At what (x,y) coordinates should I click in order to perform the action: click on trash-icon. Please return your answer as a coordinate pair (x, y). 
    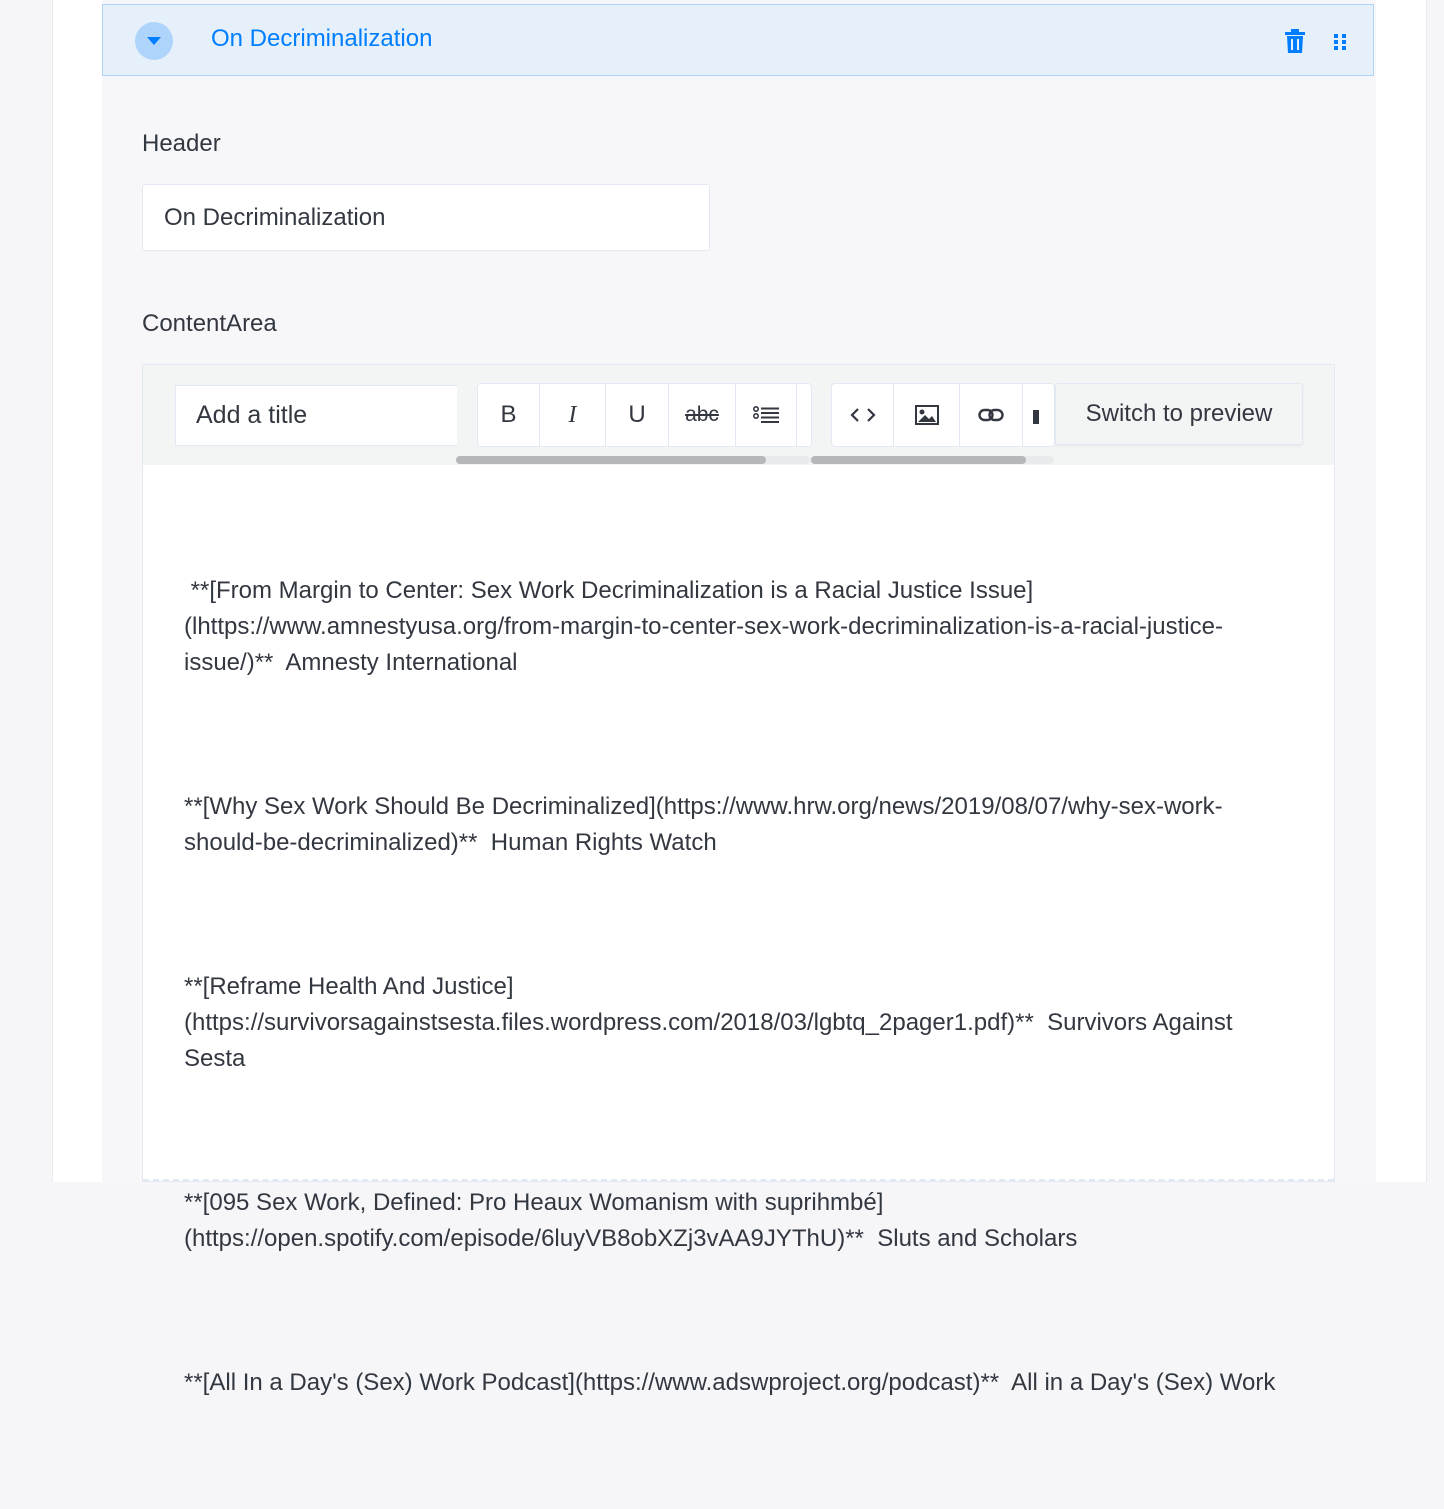
    Looking at the image, I should click on (1295, 41).